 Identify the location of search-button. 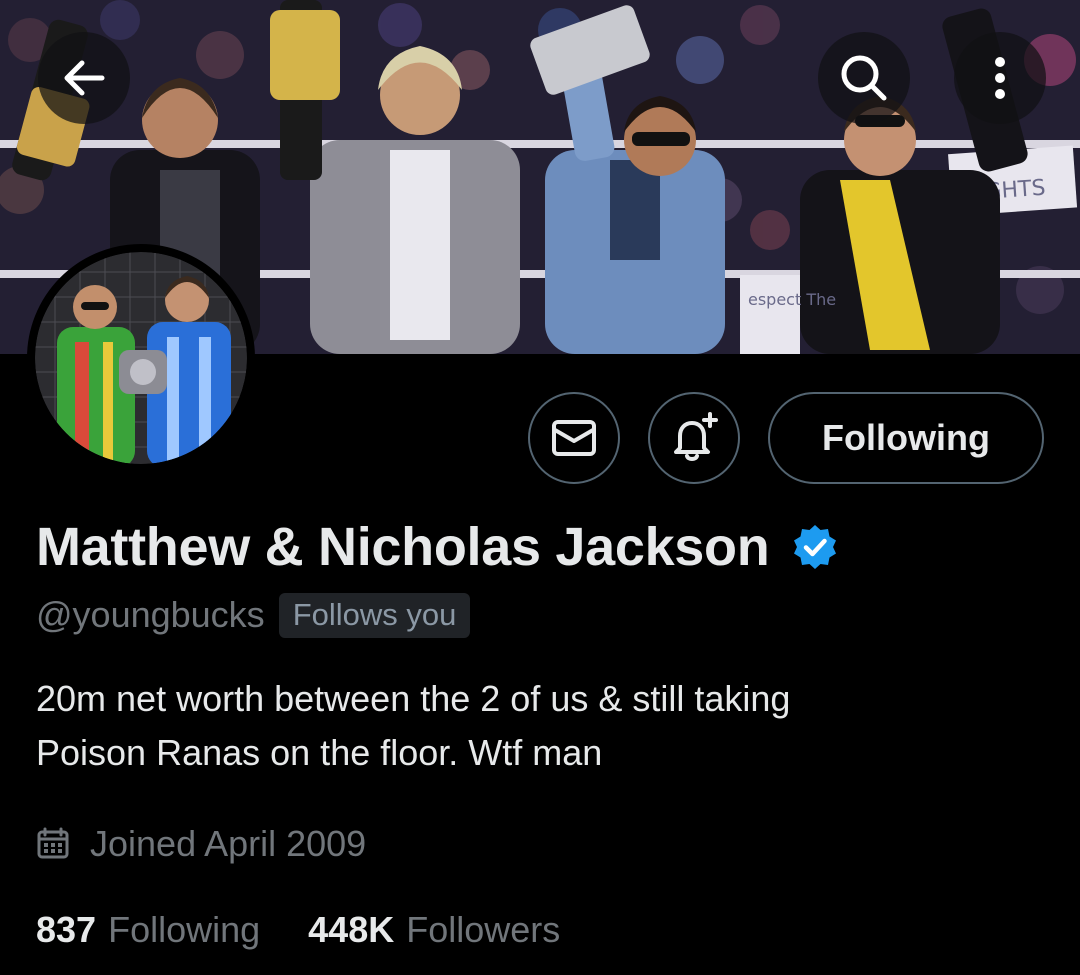
(864, 78).